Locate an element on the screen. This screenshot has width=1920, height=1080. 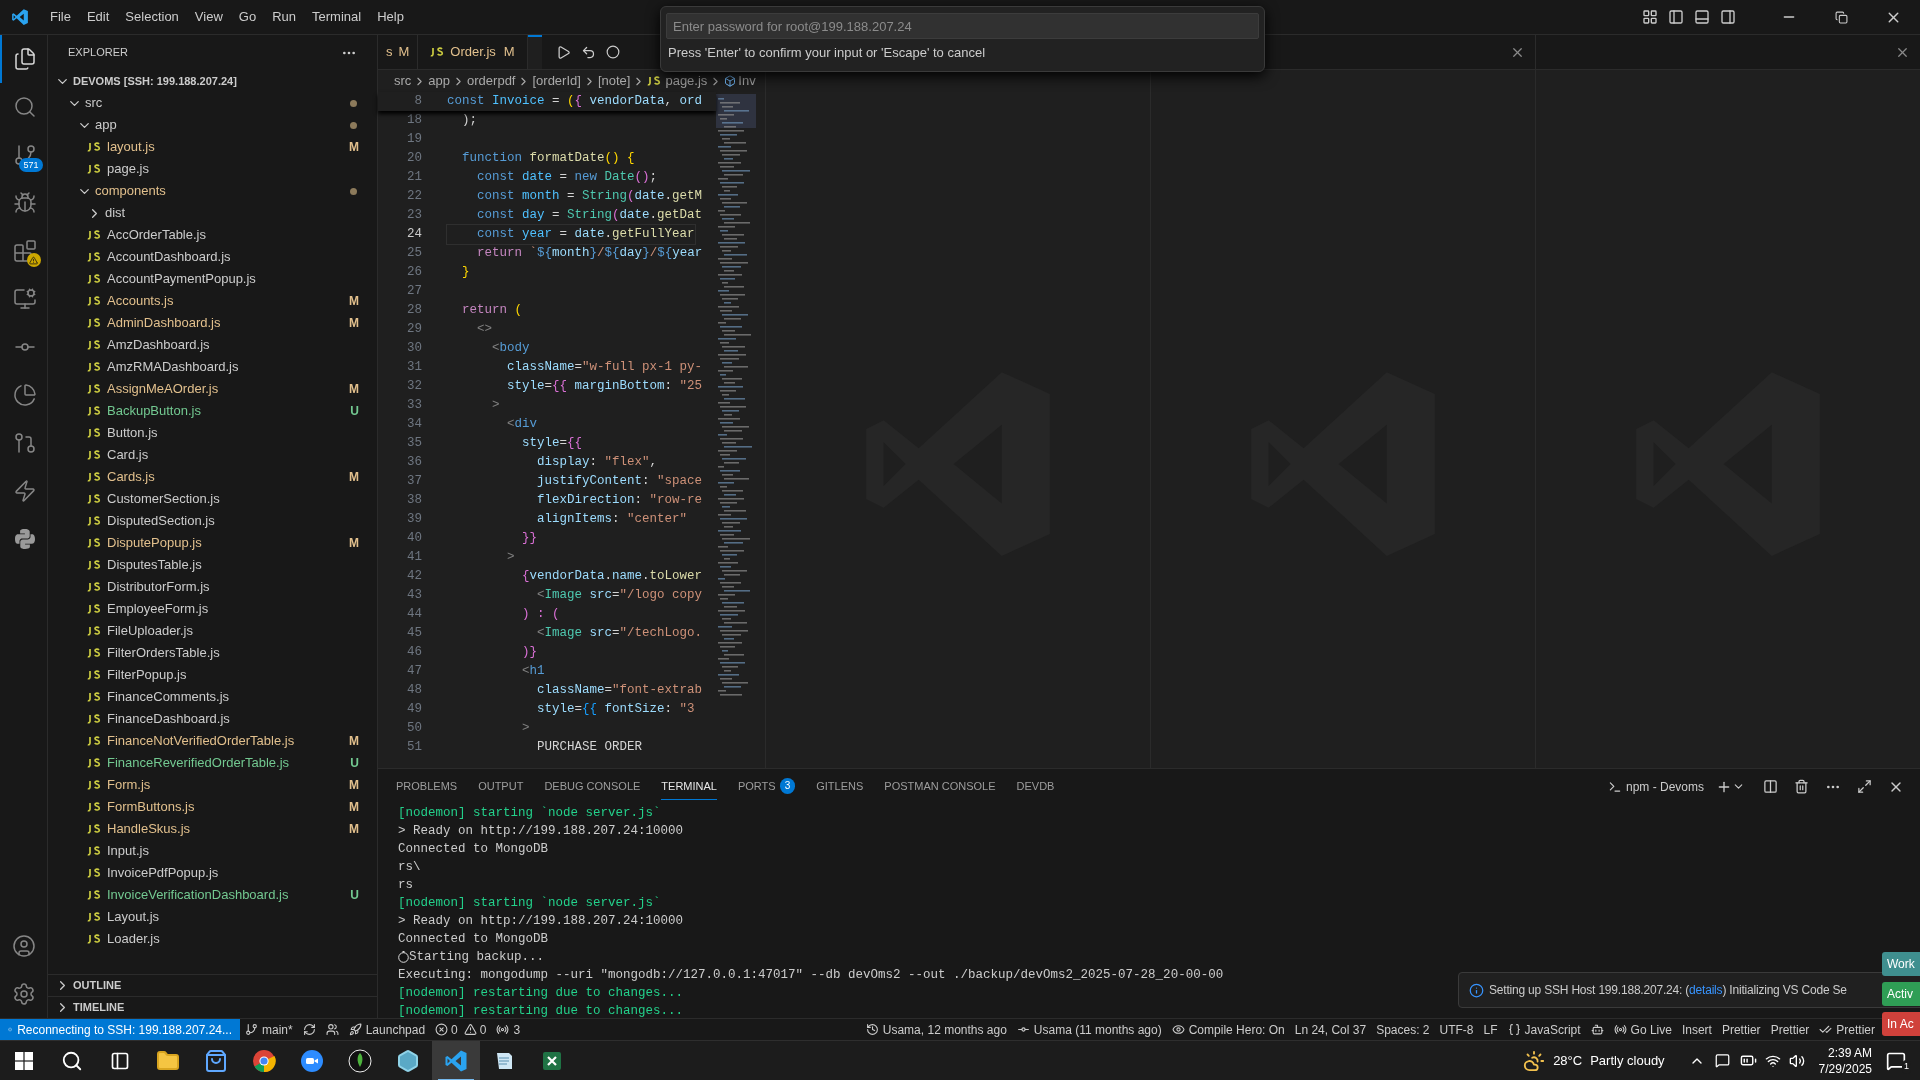
file-name: FormButtons.js is located at coordinates (151, 807).